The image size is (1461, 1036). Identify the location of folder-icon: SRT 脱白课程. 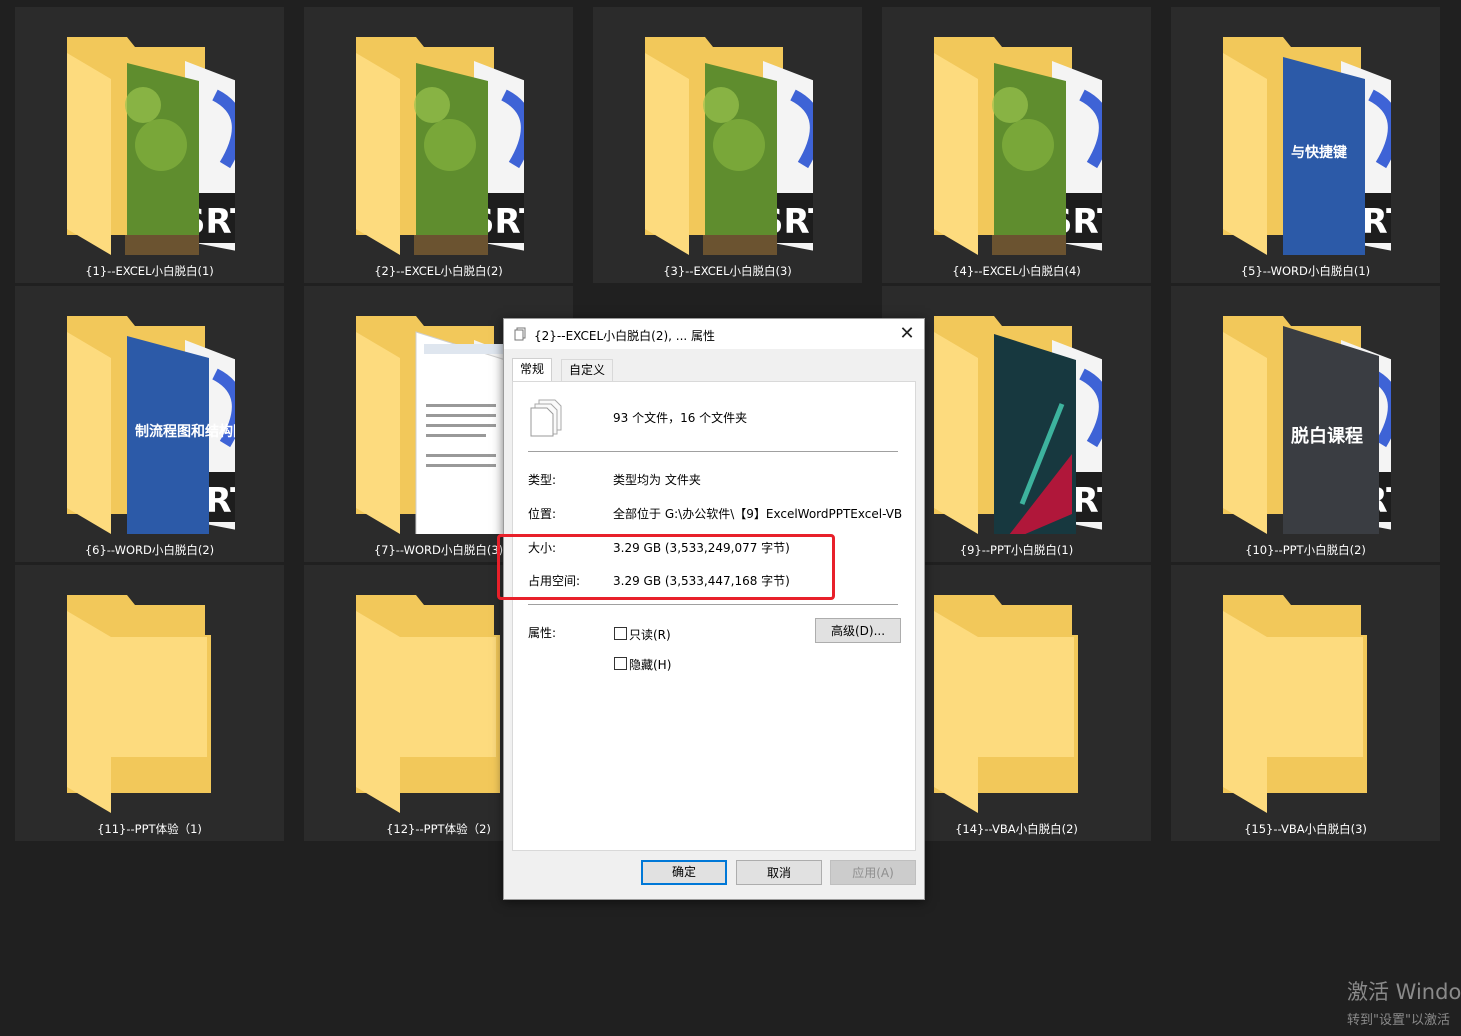
(1306, 424).